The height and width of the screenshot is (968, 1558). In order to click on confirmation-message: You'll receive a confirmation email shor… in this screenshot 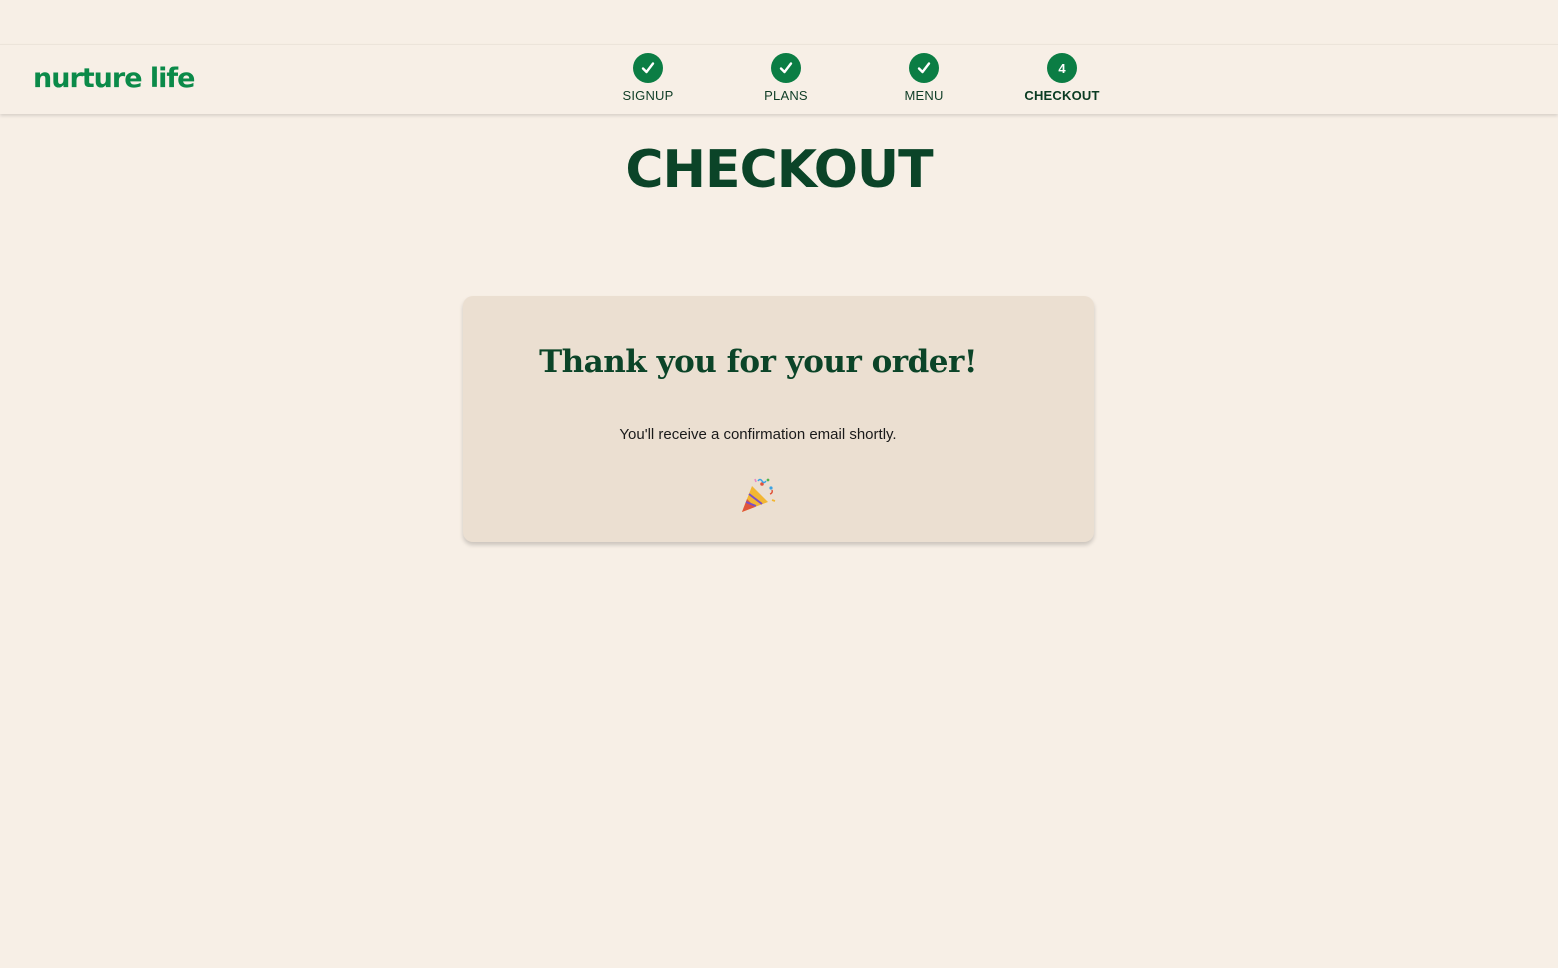, I will do `click(758, 434)`.